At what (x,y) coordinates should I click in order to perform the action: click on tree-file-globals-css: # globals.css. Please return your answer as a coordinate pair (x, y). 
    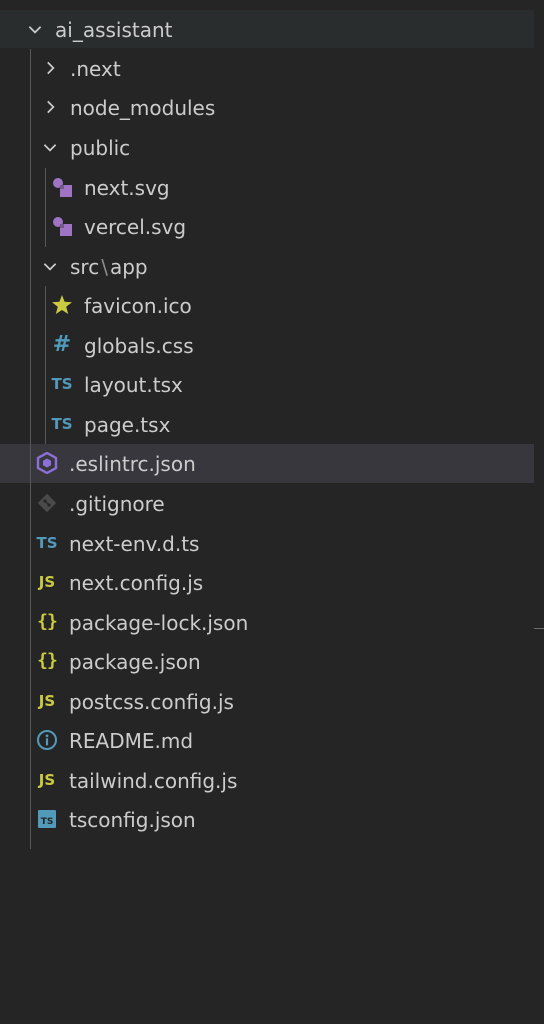
    Looking at the image, I should click on (267, 345).